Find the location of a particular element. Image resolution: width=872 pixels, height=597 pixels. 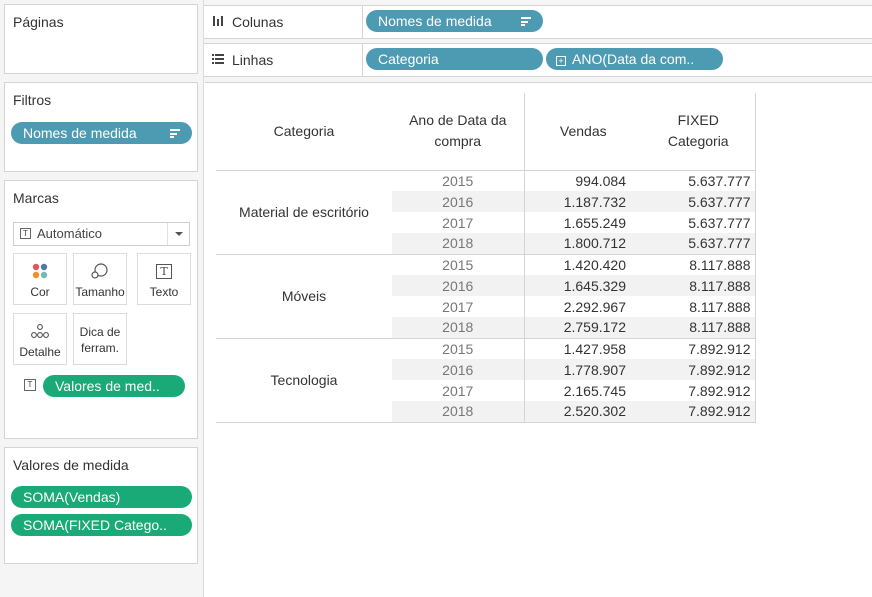

text-pill-label: Valores de med.. is located at coordinates (107, 386).